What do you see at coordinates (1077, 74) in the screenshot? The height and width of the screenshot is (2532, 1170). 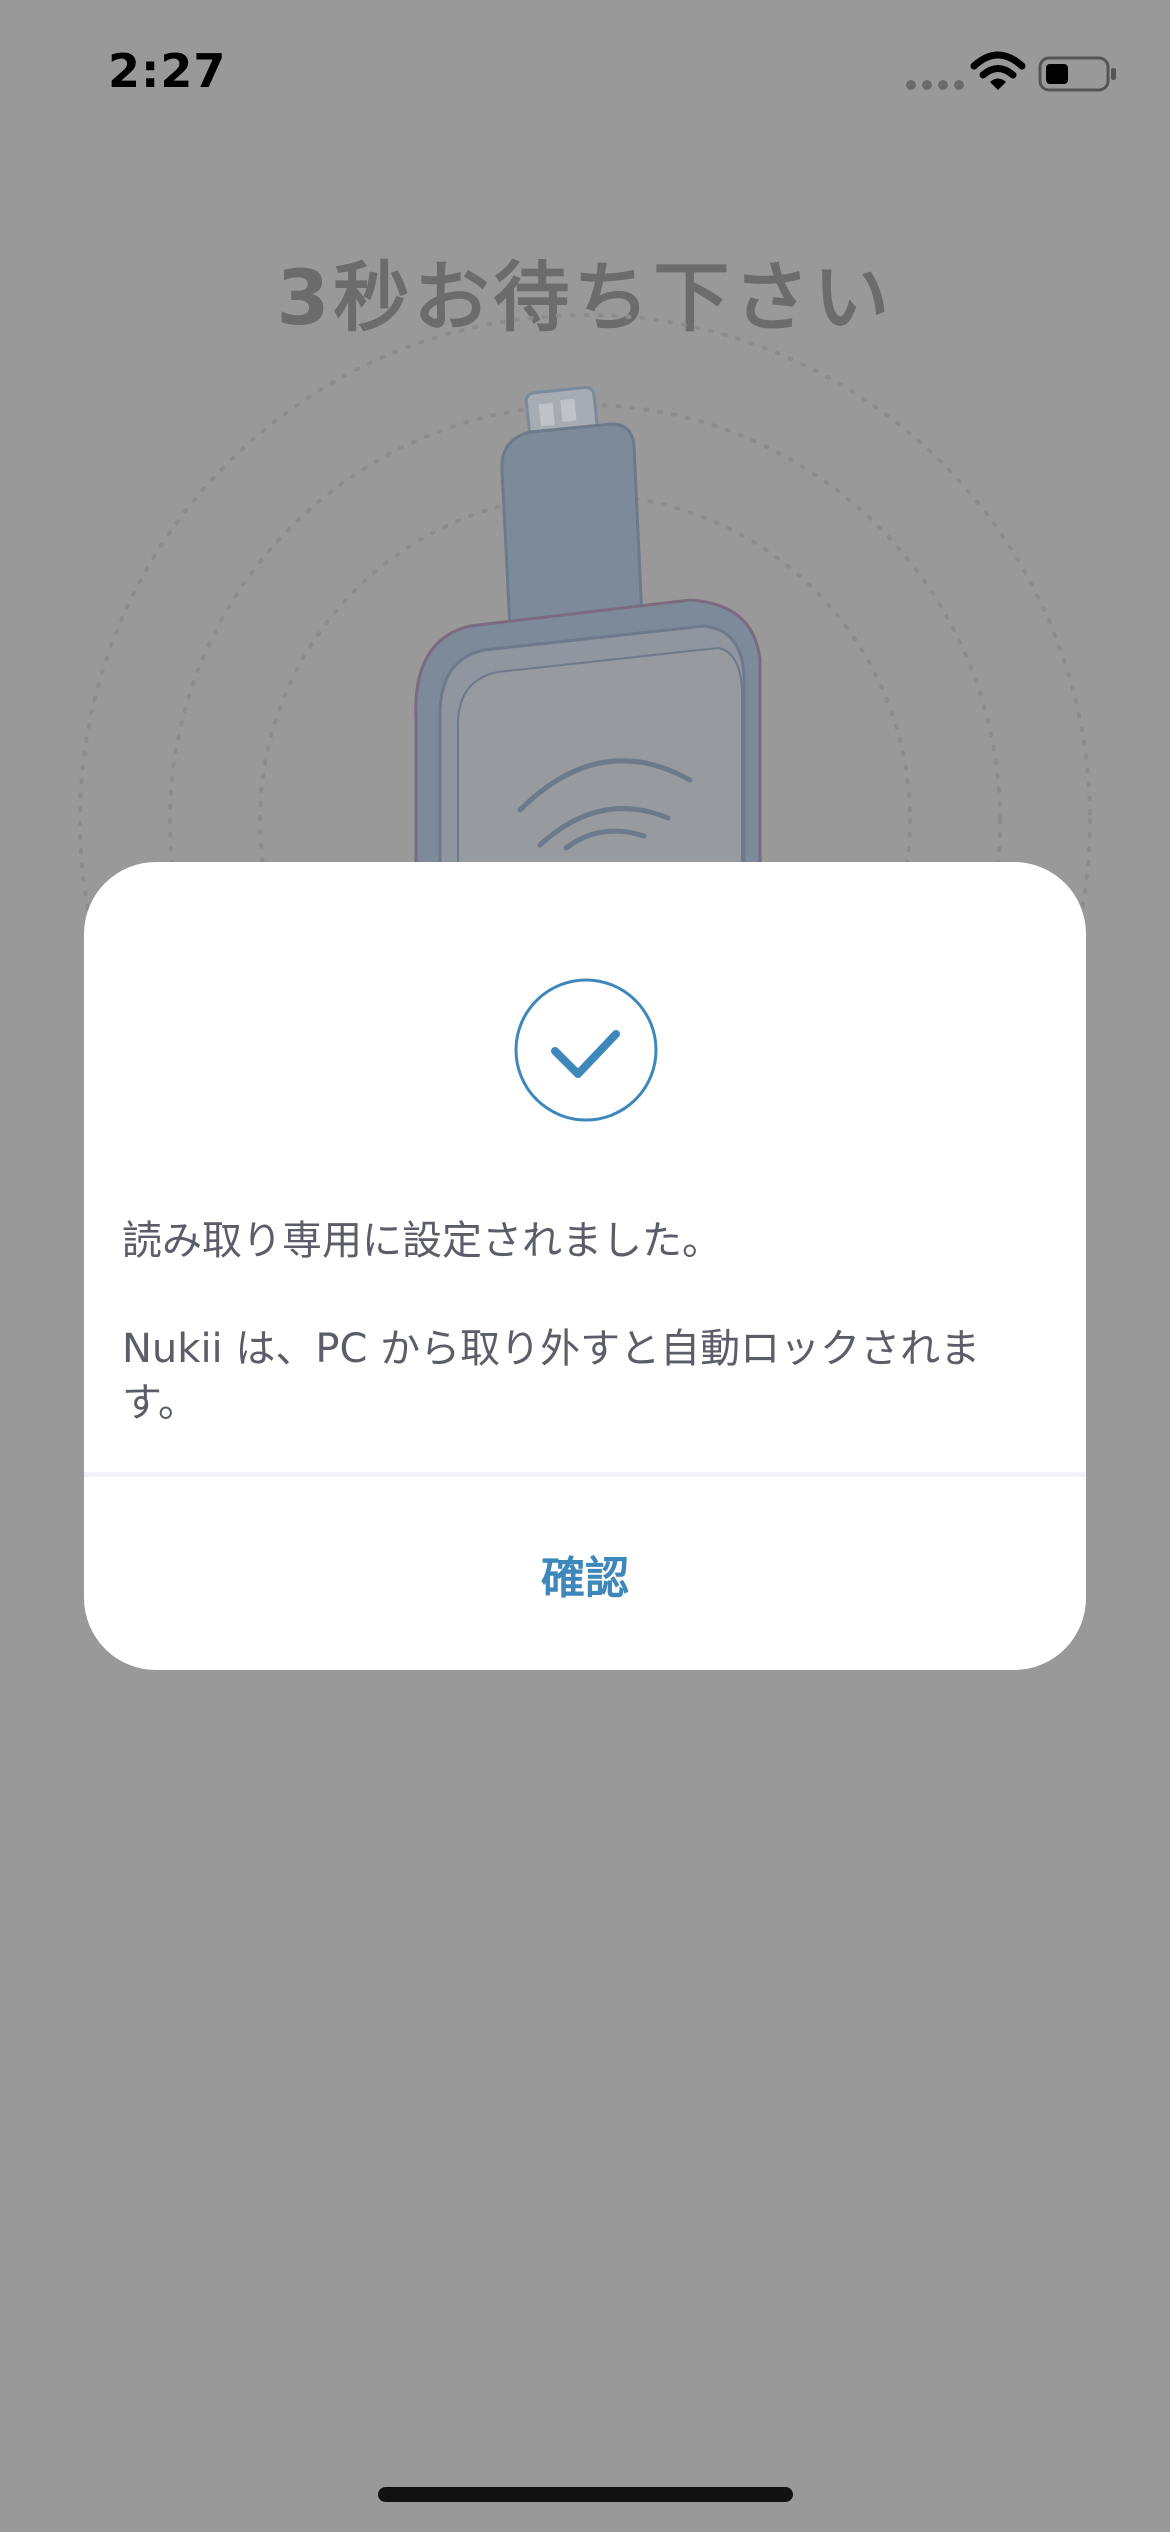 I see `battery-icon` at bounding box center [1077, 74].